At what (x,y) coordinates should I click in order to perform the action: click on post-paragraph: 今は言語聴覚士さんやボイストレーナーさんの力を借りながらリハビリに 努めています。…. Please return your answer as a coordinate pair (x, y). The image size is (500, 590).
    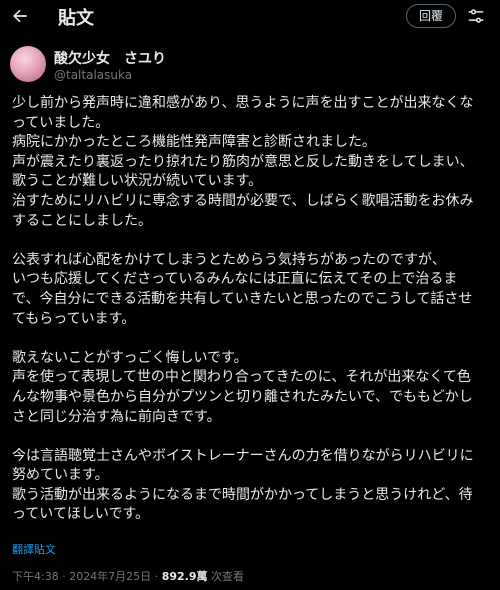
    Looking at the image, I should click on (251, 486).